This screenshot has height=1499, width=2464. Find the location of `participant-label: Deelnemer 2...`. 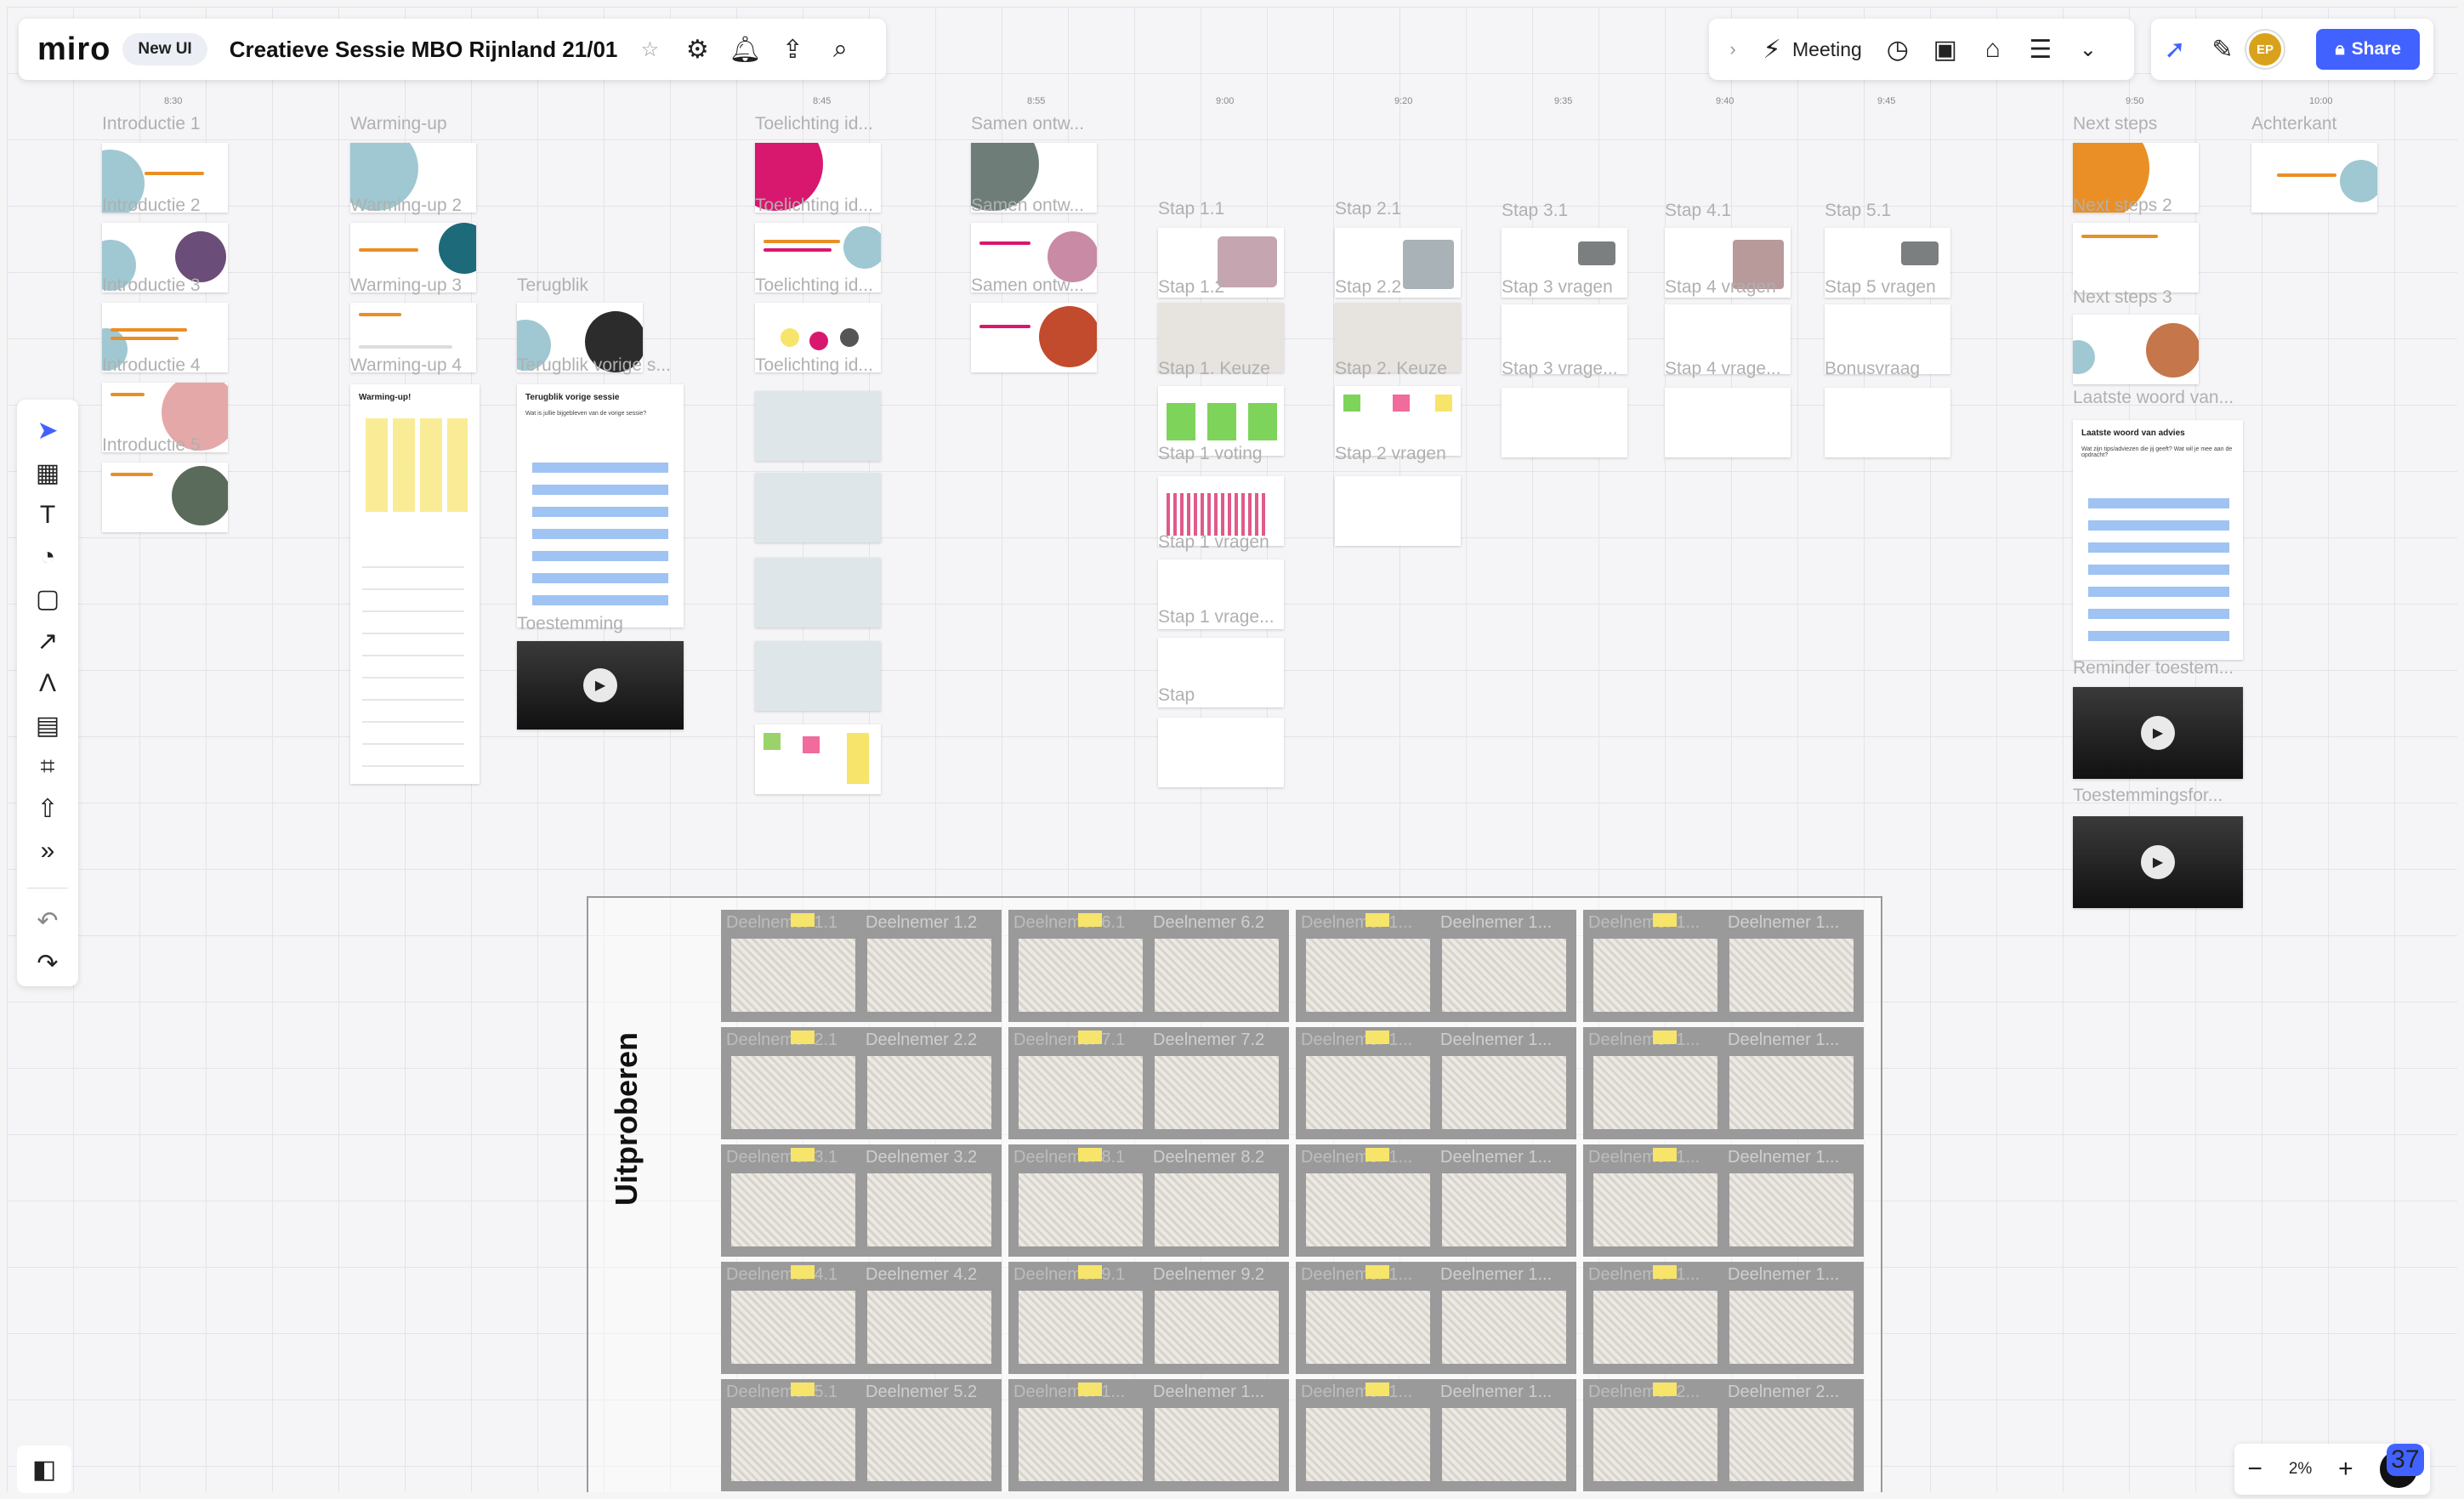

participant-label: Deelnemer 2... is located at coordinates (1783, 1392).